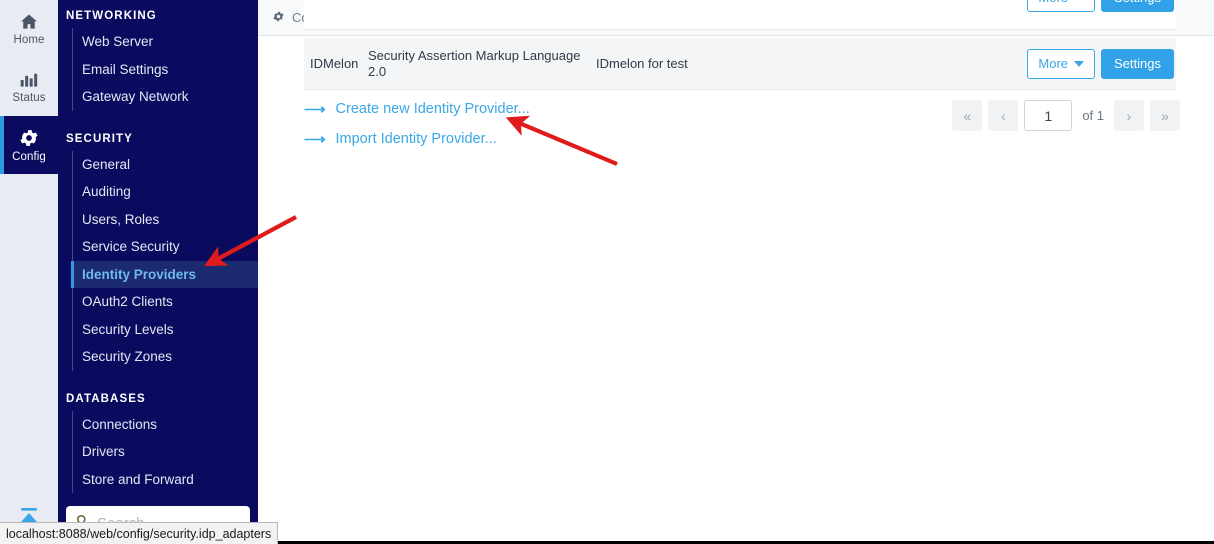 The height and width of the screenshot is (544, 1214). Describe the element at coordinates (165, 220) in the screenshot. I see `sidebar-item-users-roles: Users, Roles` at that location.